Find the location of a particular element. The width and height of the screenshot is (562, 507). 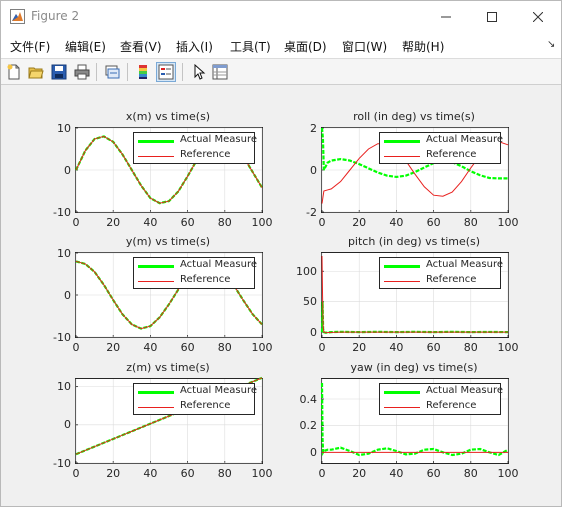

chart-5-x-tick-label: 100 is located at coordinates (508, 473).